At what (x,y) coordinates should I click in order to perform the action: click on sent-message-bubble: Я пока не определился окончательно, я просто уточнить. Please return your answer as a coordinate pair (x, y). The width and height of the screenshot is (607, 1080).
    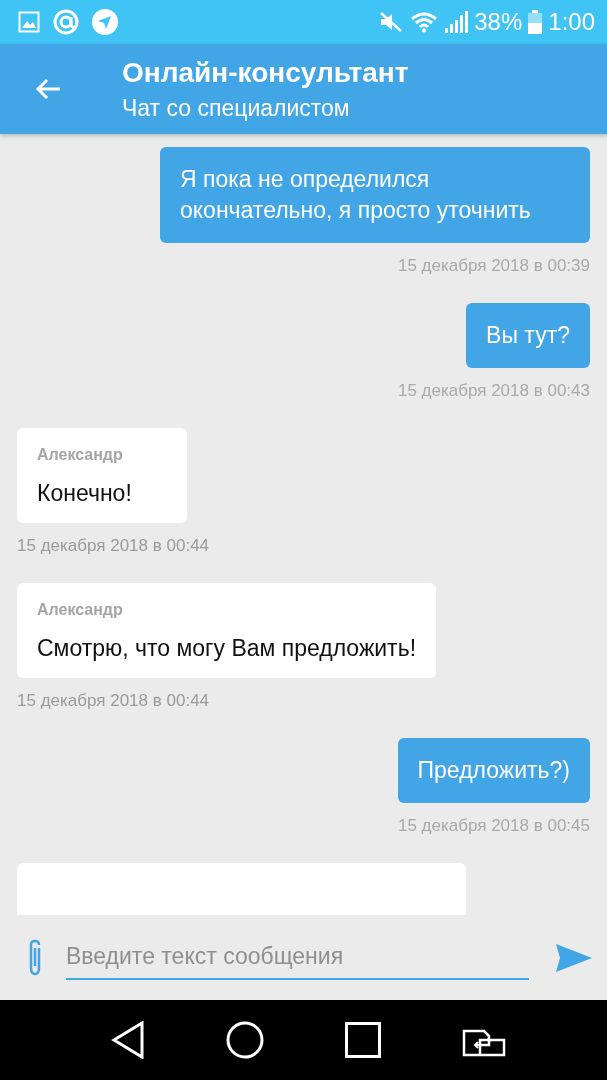
    Looking at the image, I should click on (375, 195).